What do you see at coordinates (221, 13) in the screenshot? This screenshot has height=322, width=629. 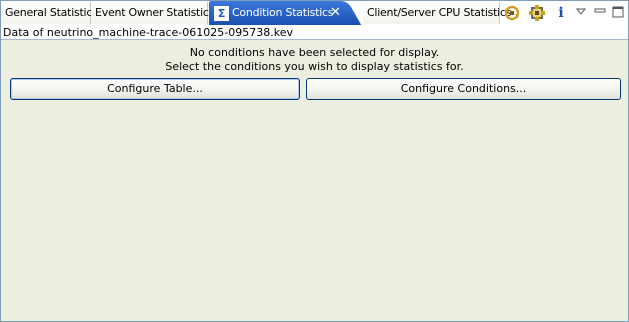 I see `sigma-icon: Σ` at bounding box center [221, 13].